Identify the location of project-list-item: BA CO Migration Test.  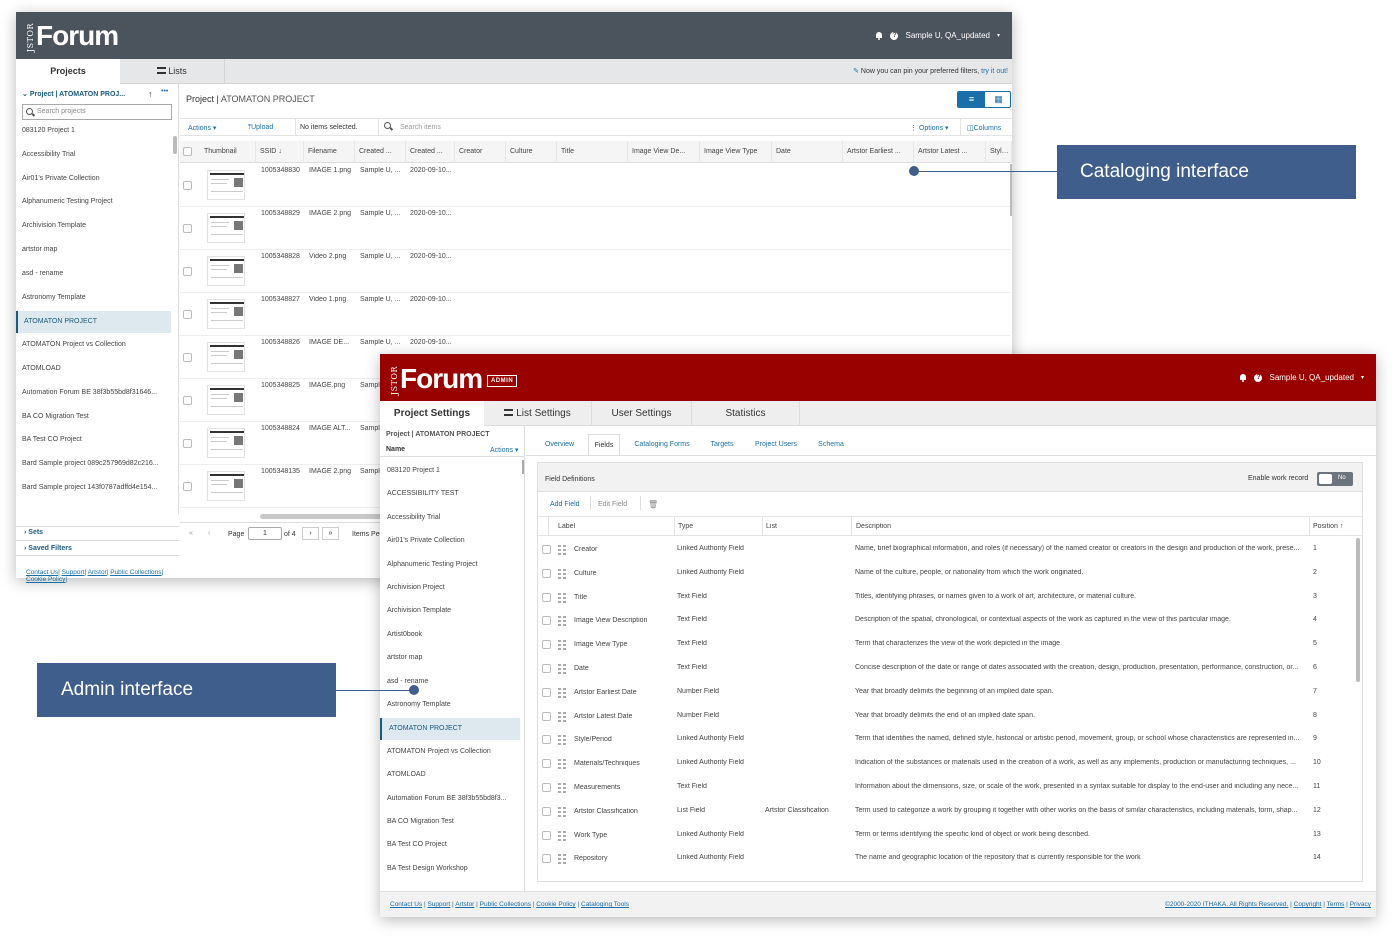
(93, 417).